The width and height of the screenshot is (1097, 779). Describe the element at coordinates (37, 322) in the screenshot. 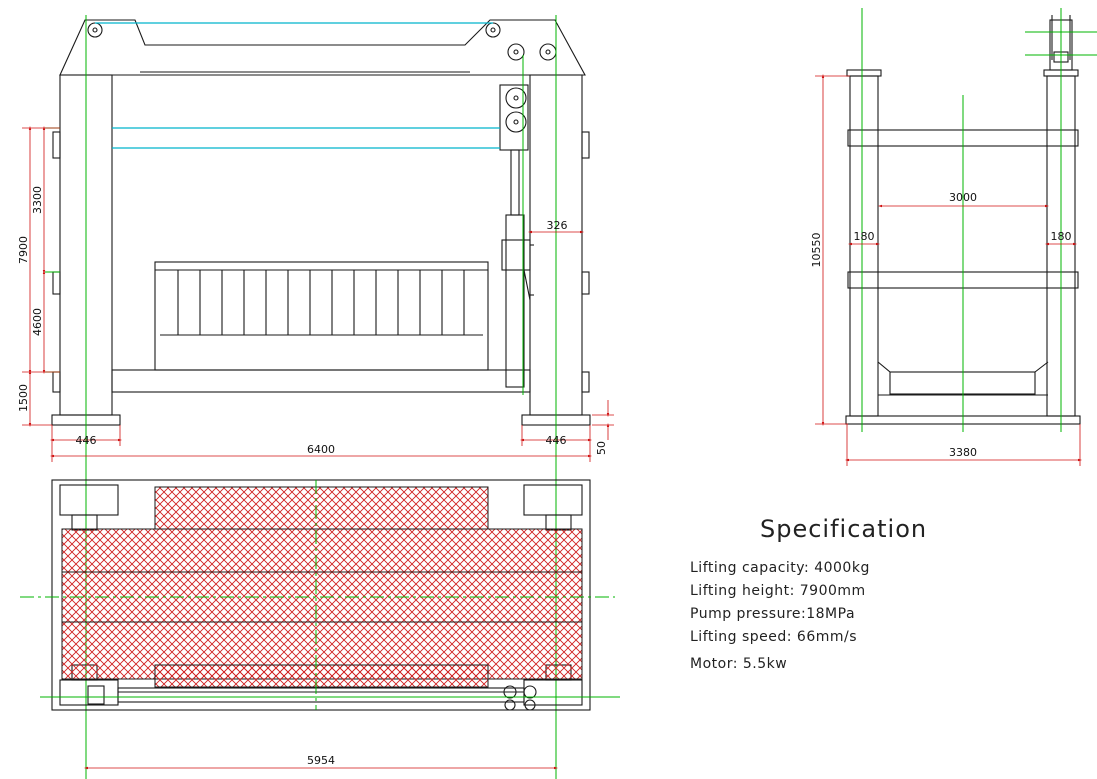

I see `dim-4600: 4600` at that location.